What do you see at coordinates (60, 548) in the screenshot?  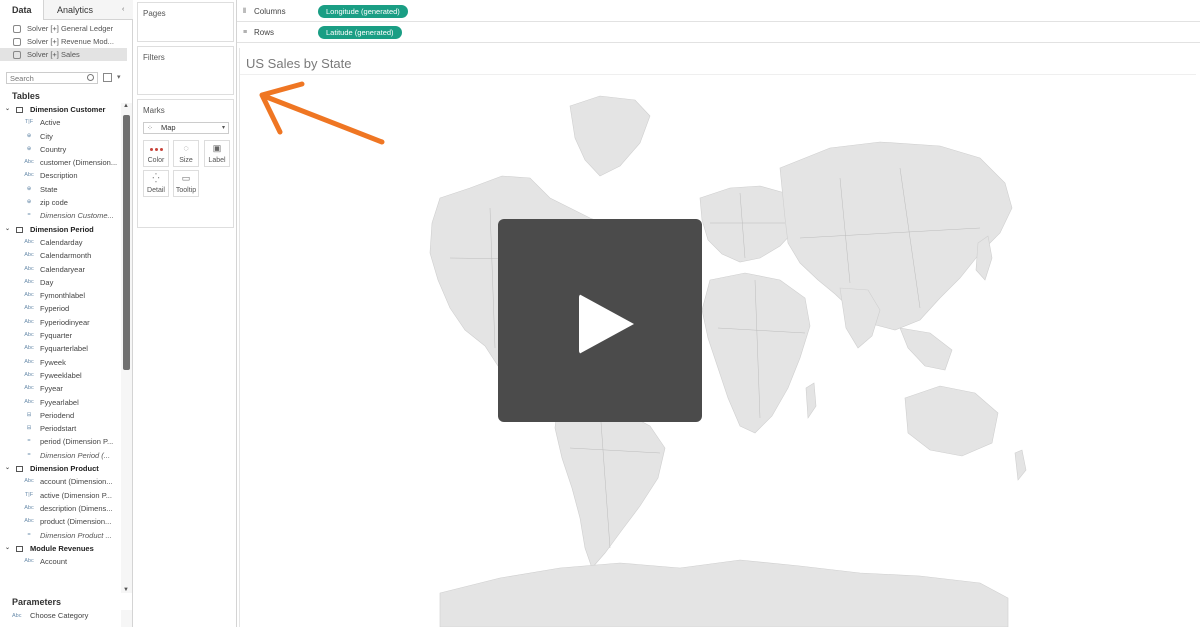 I see `table-group: ⌄ Module Revenues` at bounding box center [60, 548].